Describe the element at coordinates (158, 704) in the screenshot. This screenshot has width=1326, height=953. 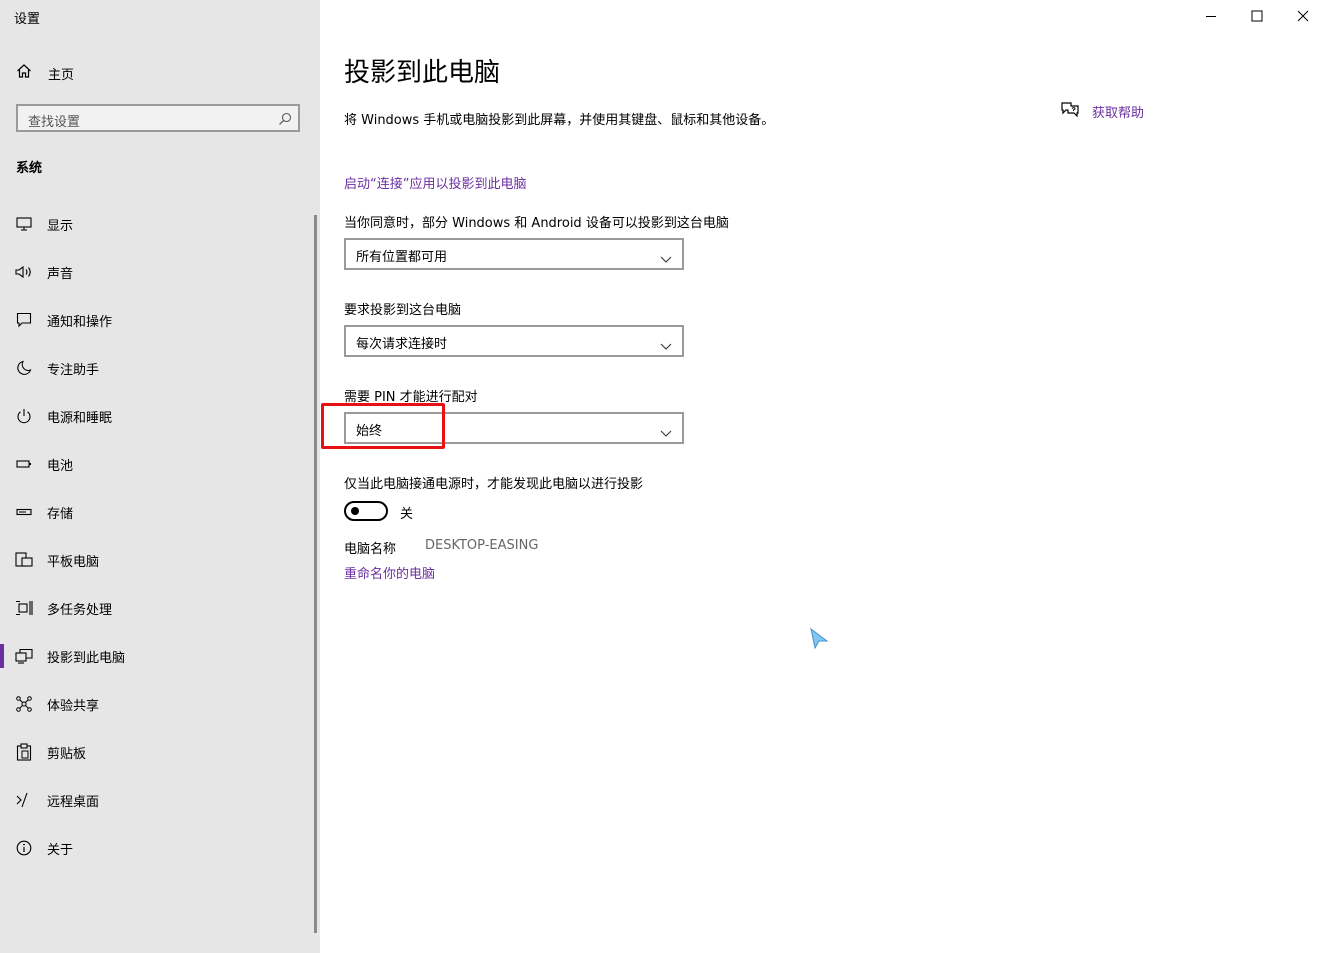
I see `sidebar-item-shared-experiences: 体验共享` at that location.